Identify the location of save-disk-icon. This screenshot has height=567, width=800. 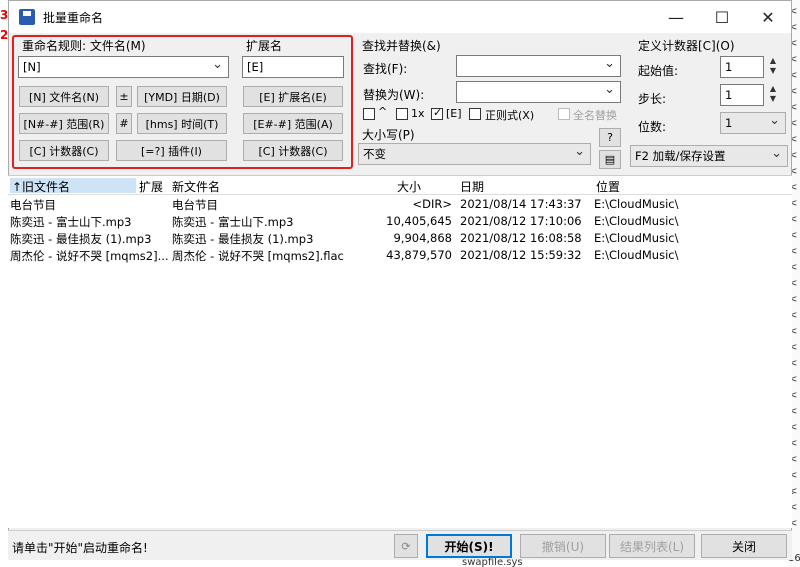
(27, 17).